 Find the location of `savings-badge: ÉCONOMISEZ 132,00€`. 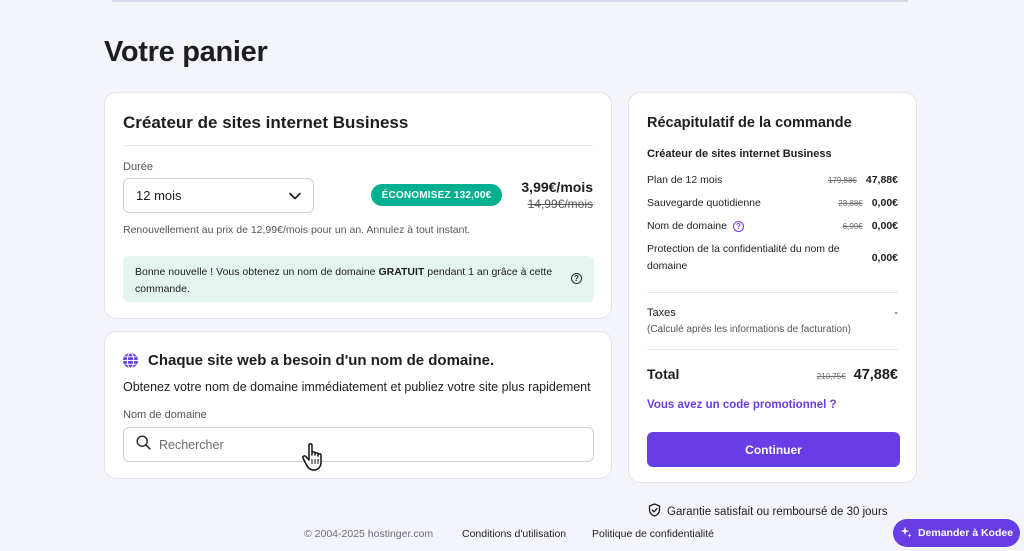

savings-badge: ÉCONOMISEZ 132,00€ is located at coordinates (436, 195).